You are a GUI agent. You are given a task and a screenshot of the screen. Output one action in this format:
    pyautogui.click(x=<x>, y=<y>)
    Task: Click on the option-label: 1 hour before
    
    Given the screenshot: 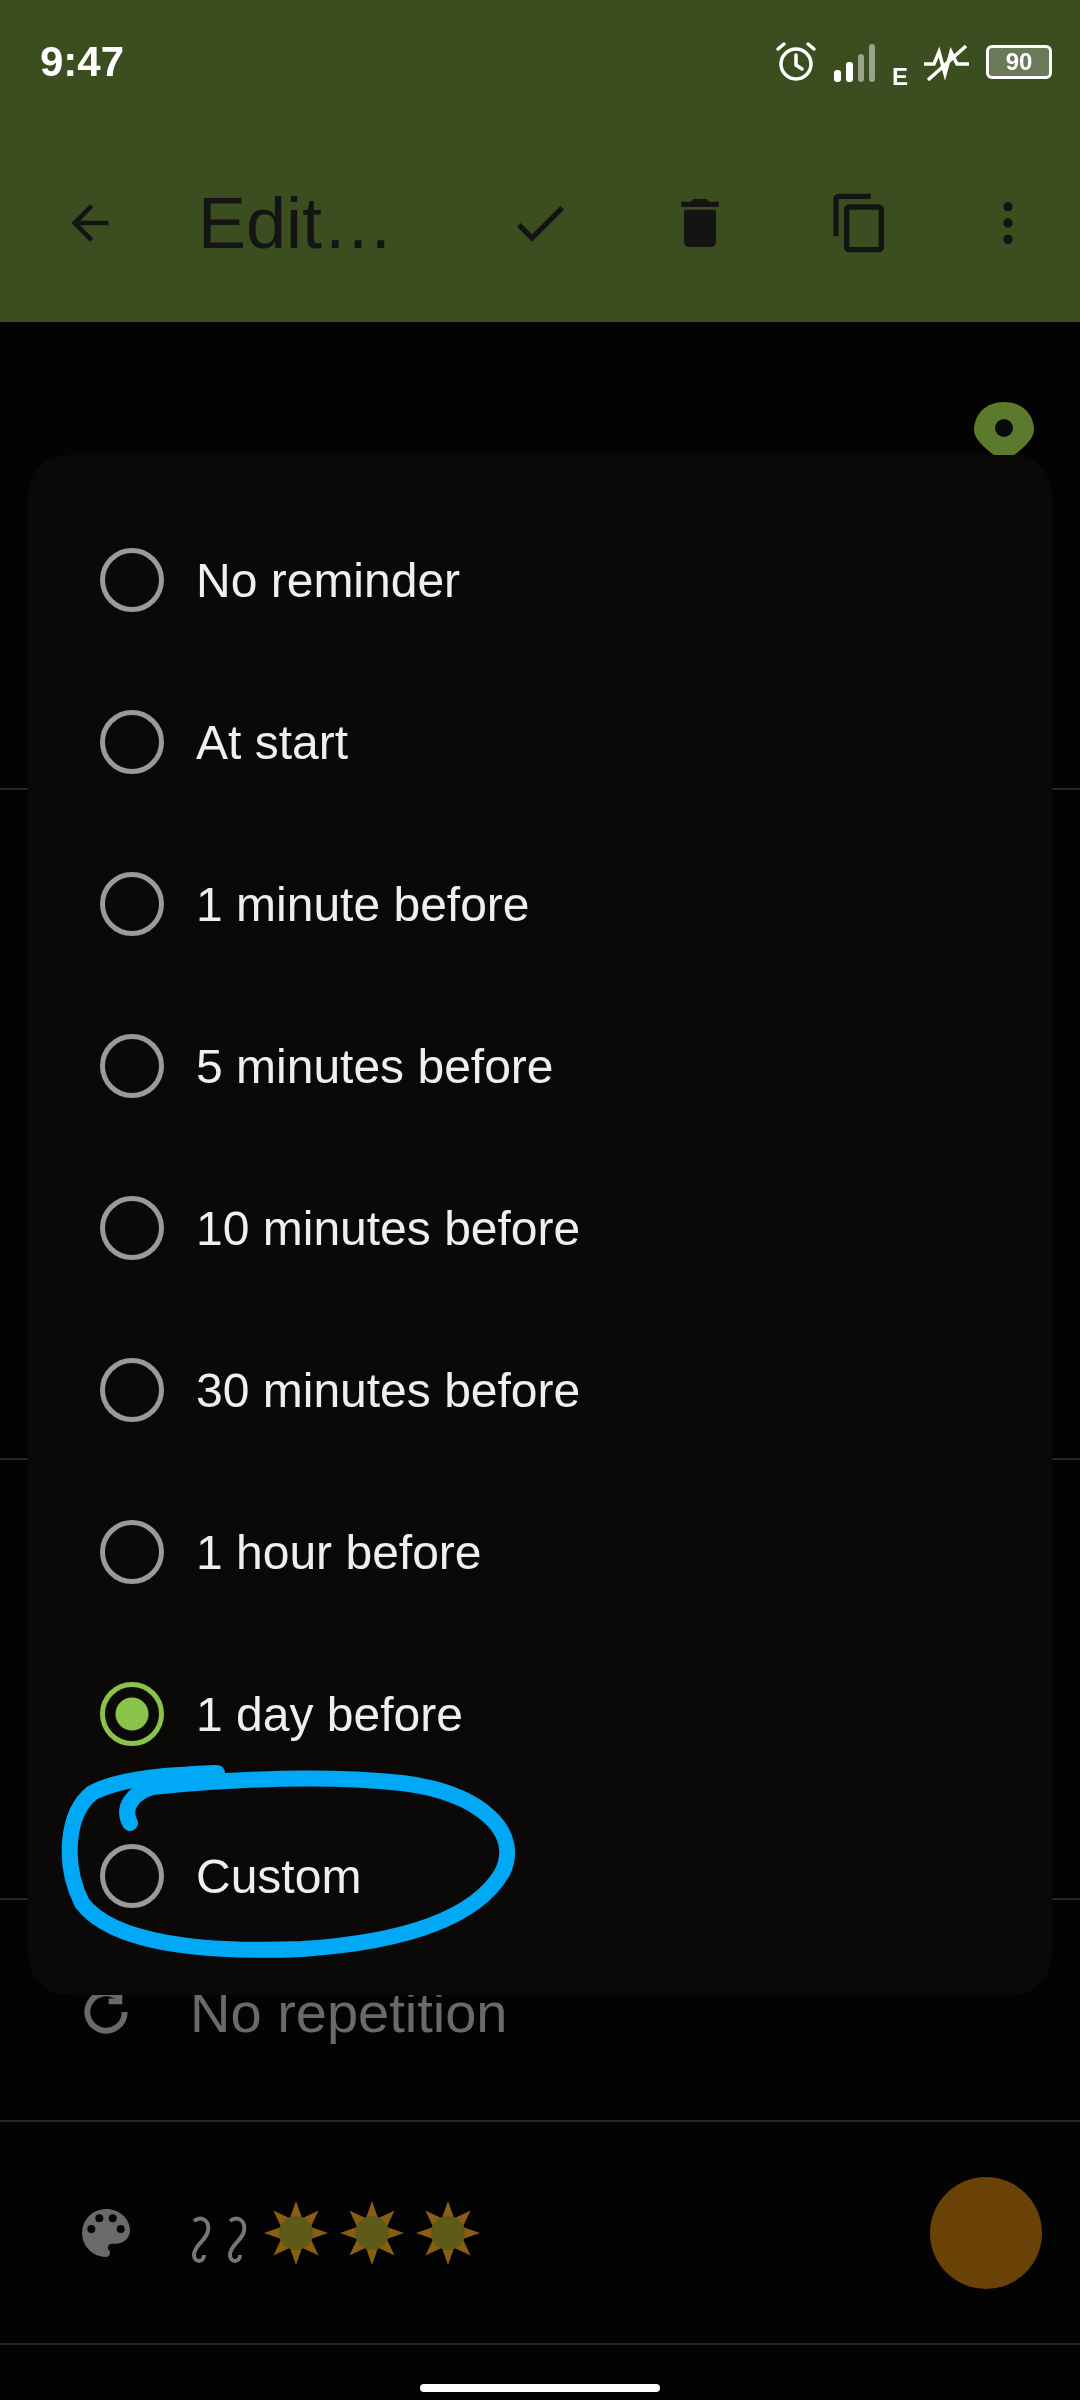 What is the action you would take?
    pyautogui.click(x=339, y=1552)
    